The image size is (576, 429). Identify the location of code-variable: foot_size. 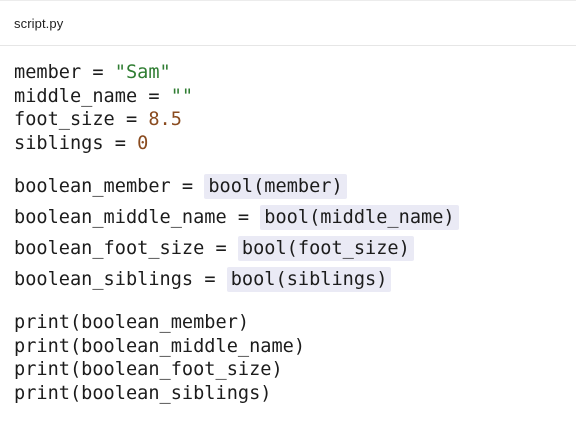
(64, 119).